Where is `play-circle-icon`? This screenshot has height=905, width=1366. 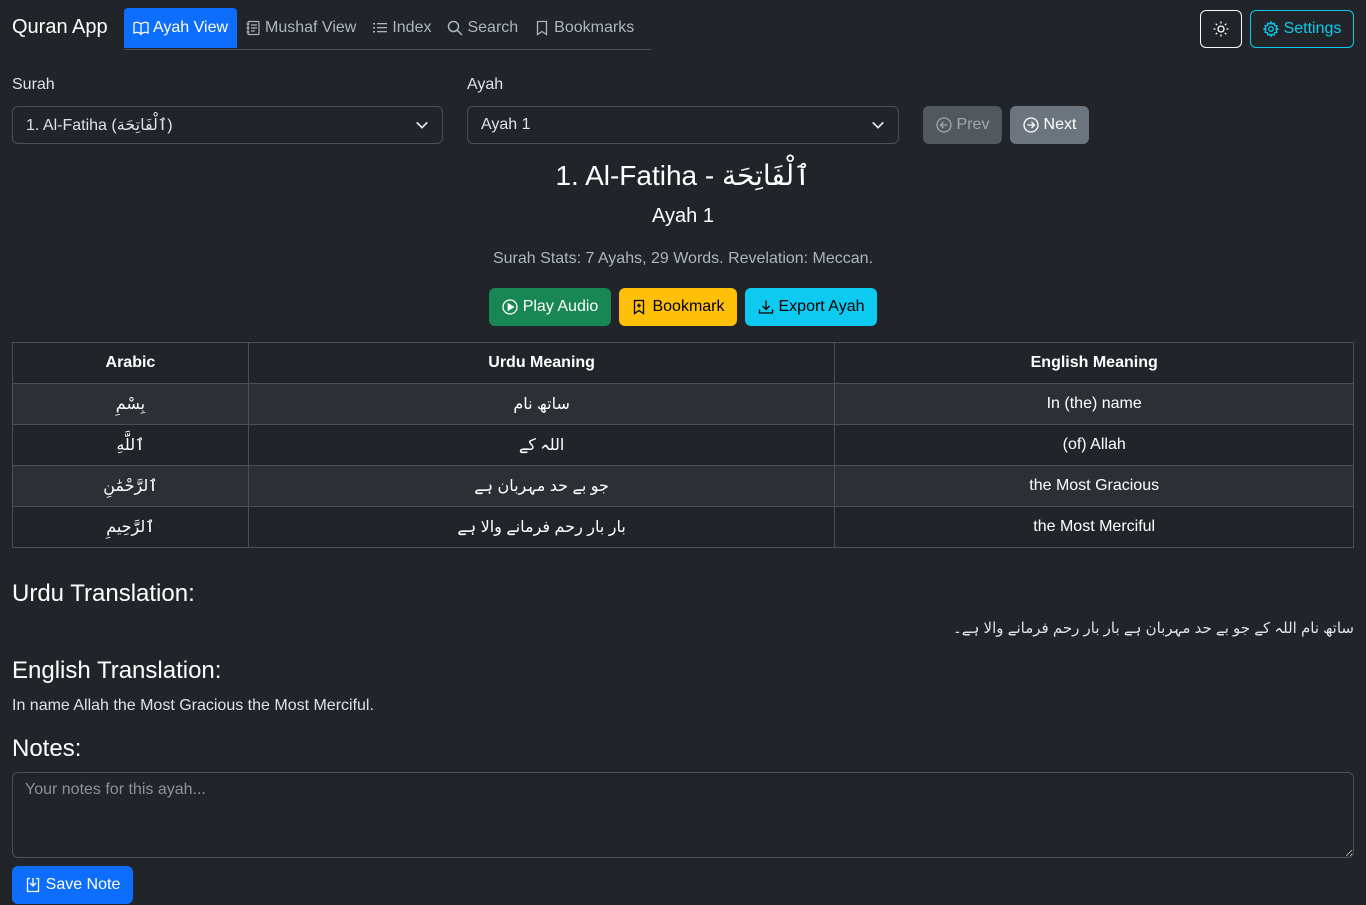
play-circle-icon is located at coordinates (510, 307).